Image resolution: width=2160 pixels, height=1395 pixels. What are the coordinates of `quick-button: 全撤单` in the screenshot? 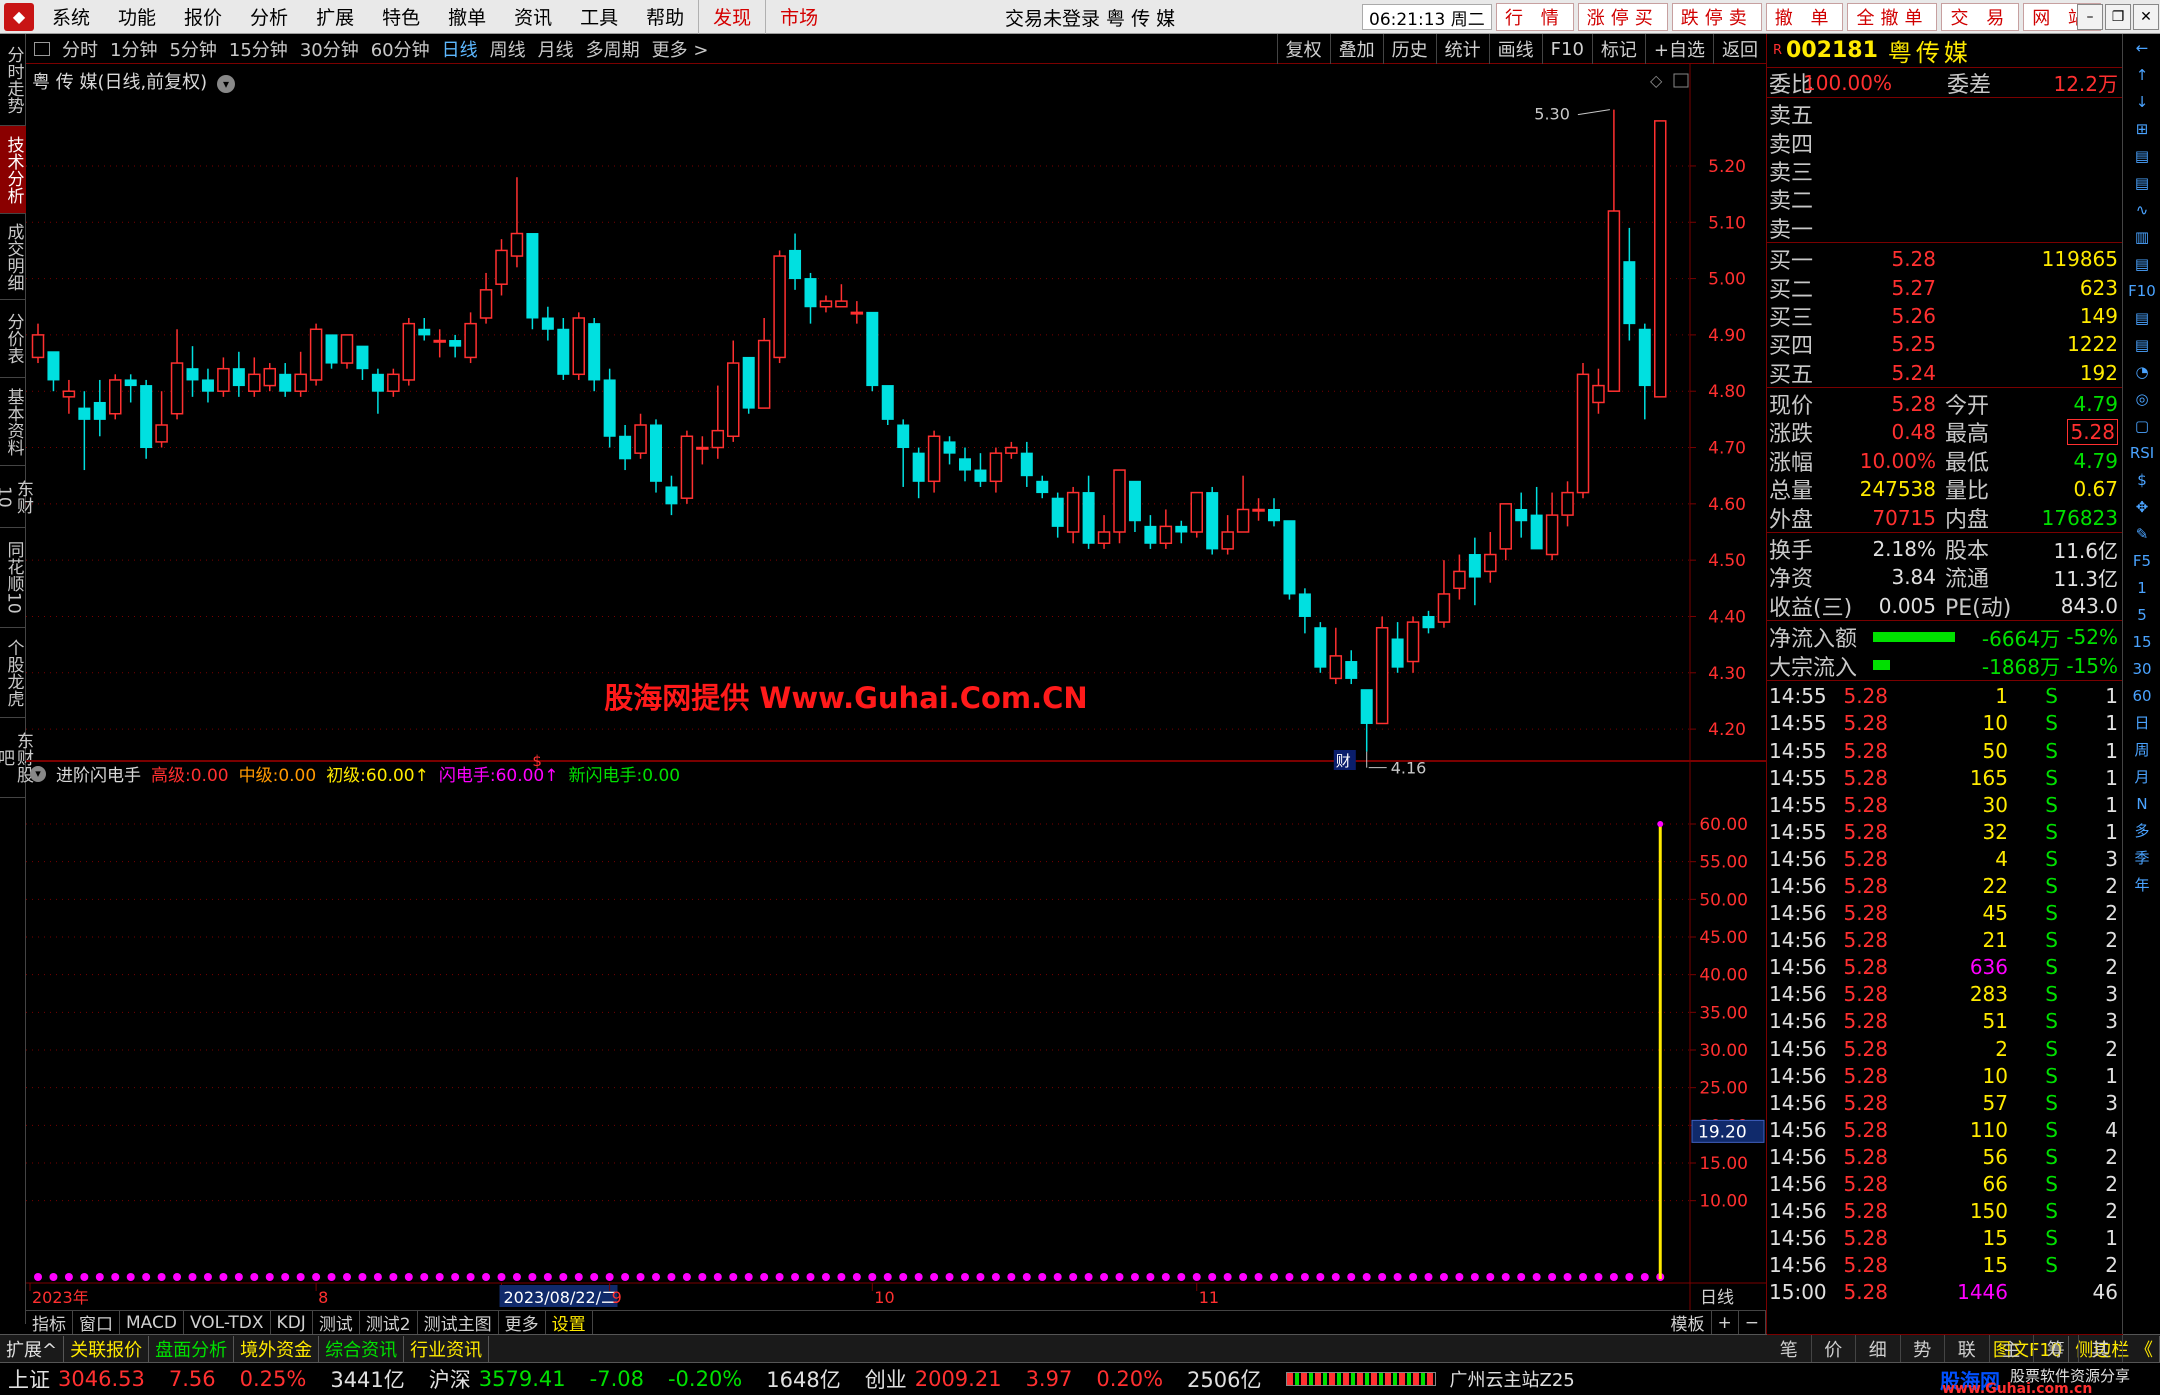 It's located at (1892, 17).